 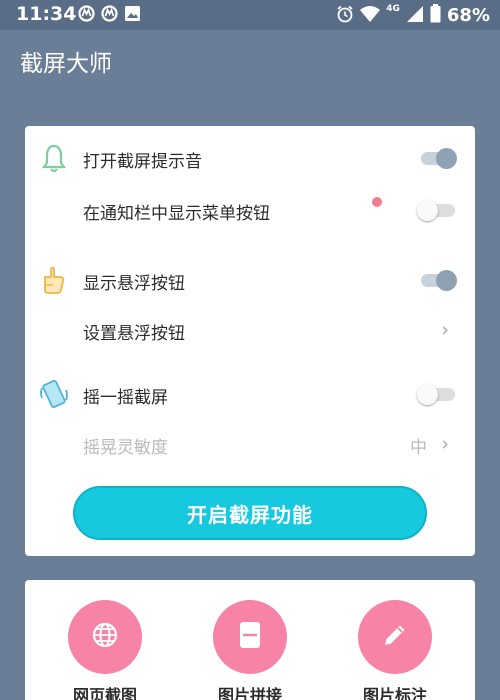 I want to click on shake-screenshot-label: 摇一摇截屏, so click(x=125, y=398).